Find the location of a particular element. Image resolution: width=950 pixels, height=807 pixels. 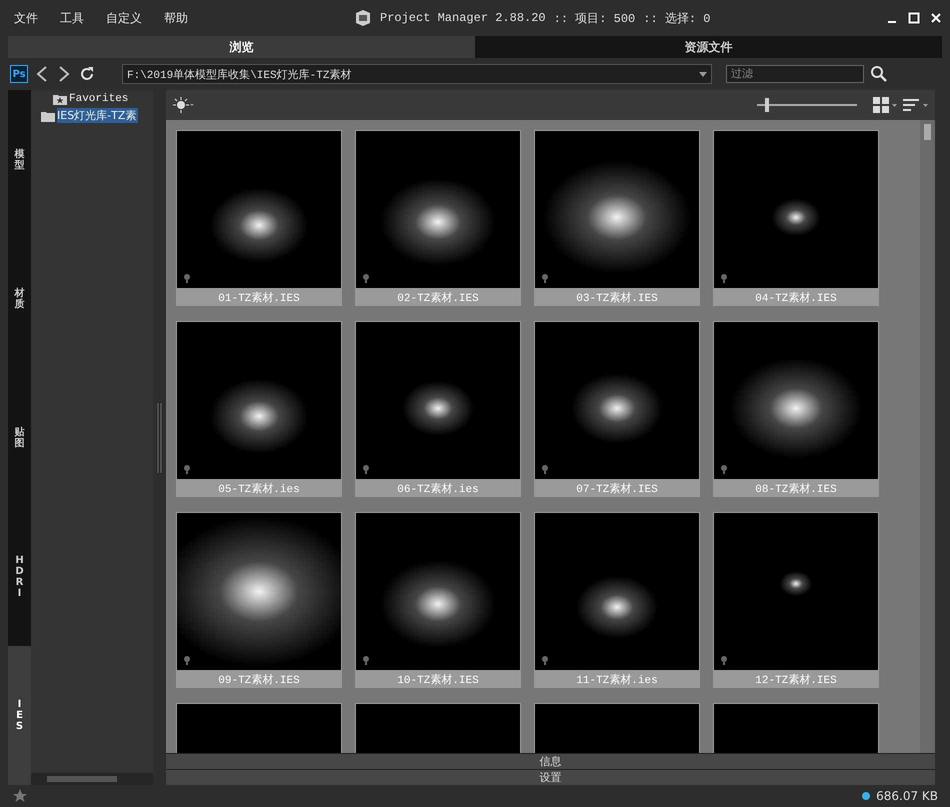

thumbnail-caption: 05-TZ素材.ies is located at coordinates (259, 488).